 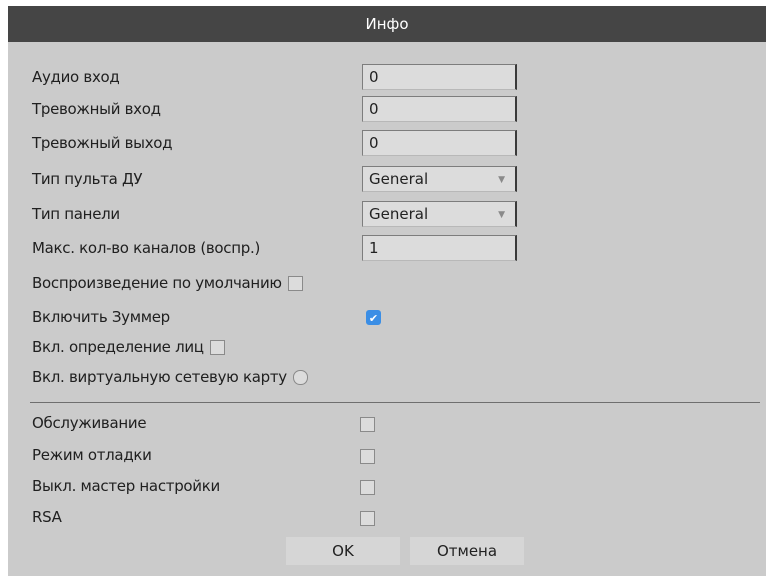 I want to click on checkmark-icon: ✔, so click(x=373, y=318).